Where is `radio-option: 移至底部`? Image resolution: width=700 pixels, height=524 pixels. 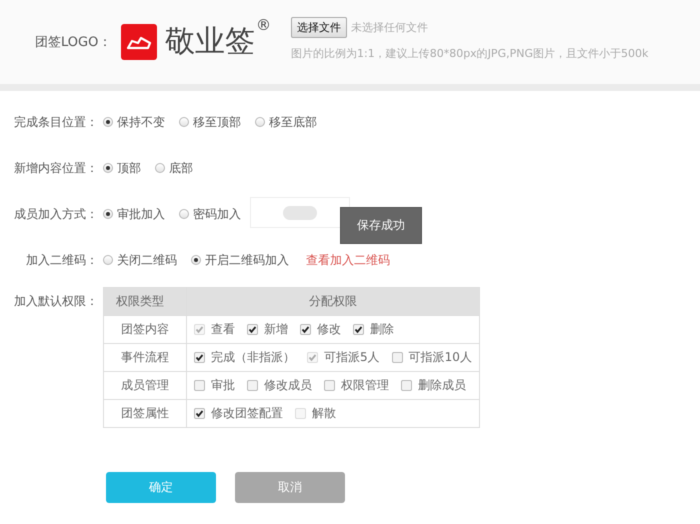 radio-option: 移至底部 is located at coordinates (286, 122).